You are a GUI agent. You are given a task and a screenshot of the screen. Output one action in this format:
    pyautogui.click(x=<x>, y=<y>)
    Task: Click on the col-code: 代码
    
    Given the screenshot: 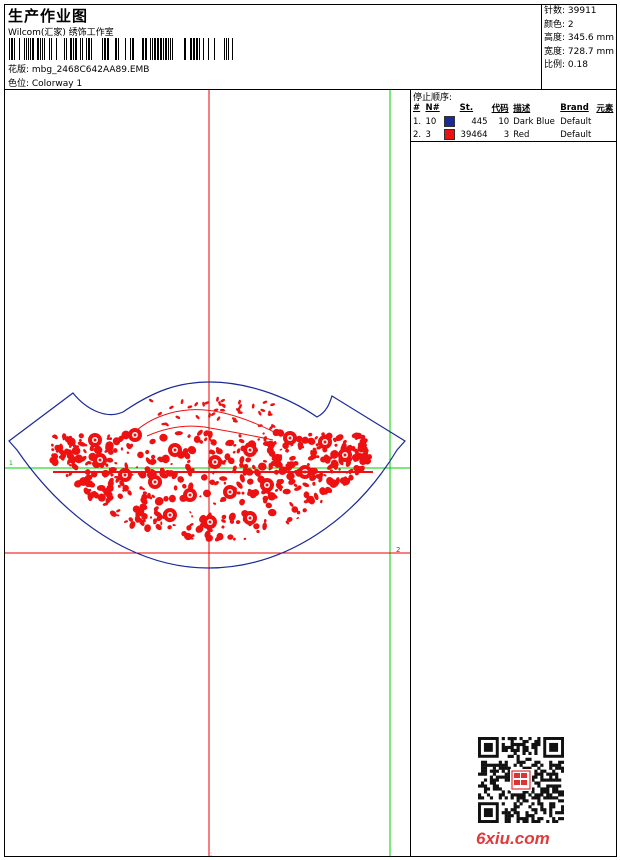 What is the action you would take?
    pyautogui.click(x=500, y=109)
    